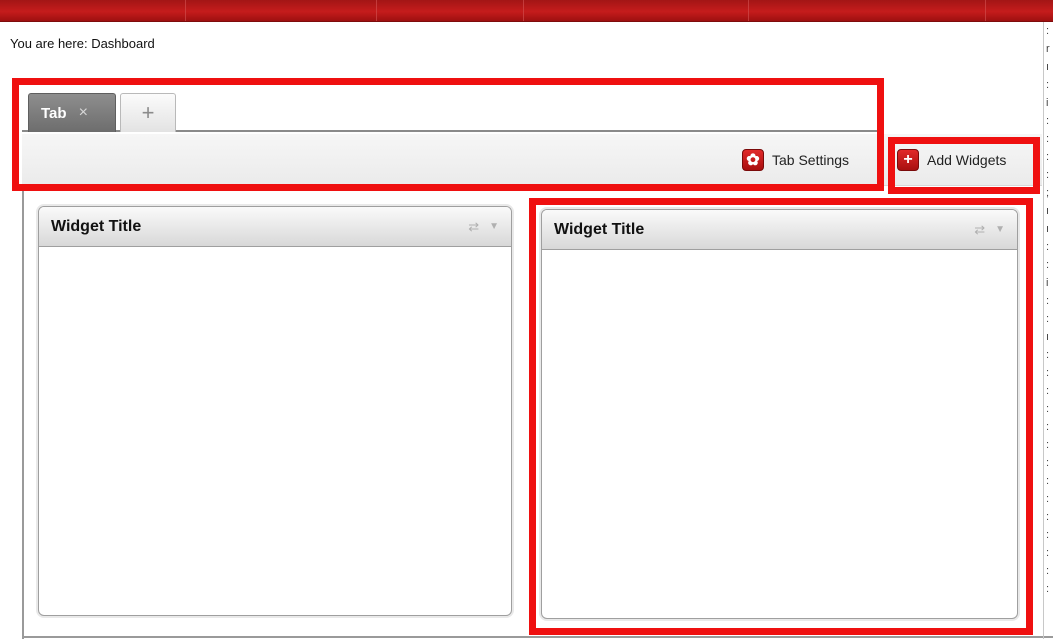 The height and width of the screenshot is (639, 1053). What do you see at coordinates (532, 160) in the screenshot?
I see `tab-toolbar: ✿ Tab Settings + Add Widgets` at bounding box center [532, 160].